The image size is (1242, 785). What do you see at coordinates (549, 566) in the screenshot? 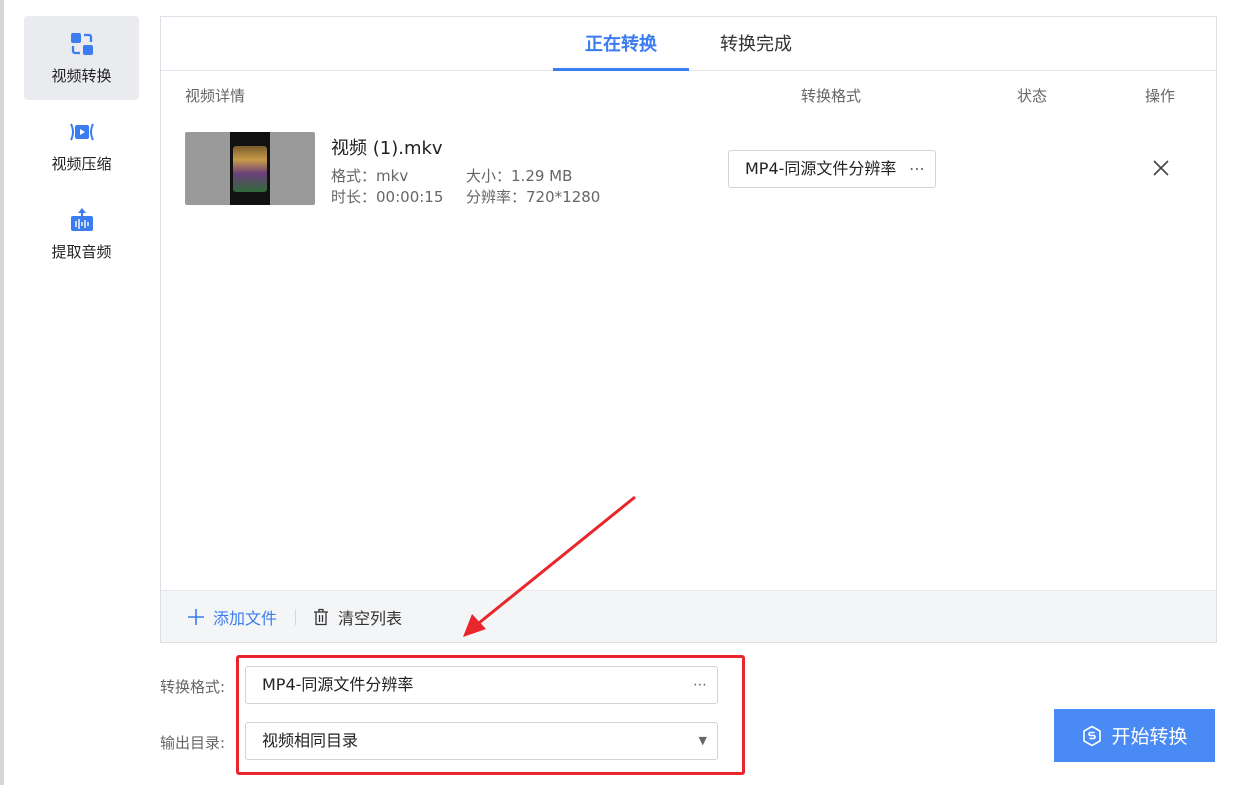
I see `annotation-arrow` at bounding box center [549, 566].